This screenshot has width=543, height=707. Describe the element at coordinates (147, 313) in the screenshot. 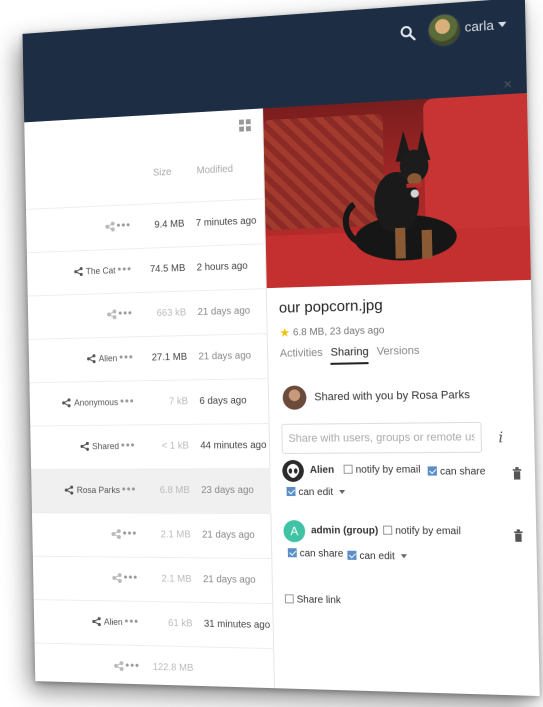

I see `file-row: ••• 663 kB 21 days ago` at that location.